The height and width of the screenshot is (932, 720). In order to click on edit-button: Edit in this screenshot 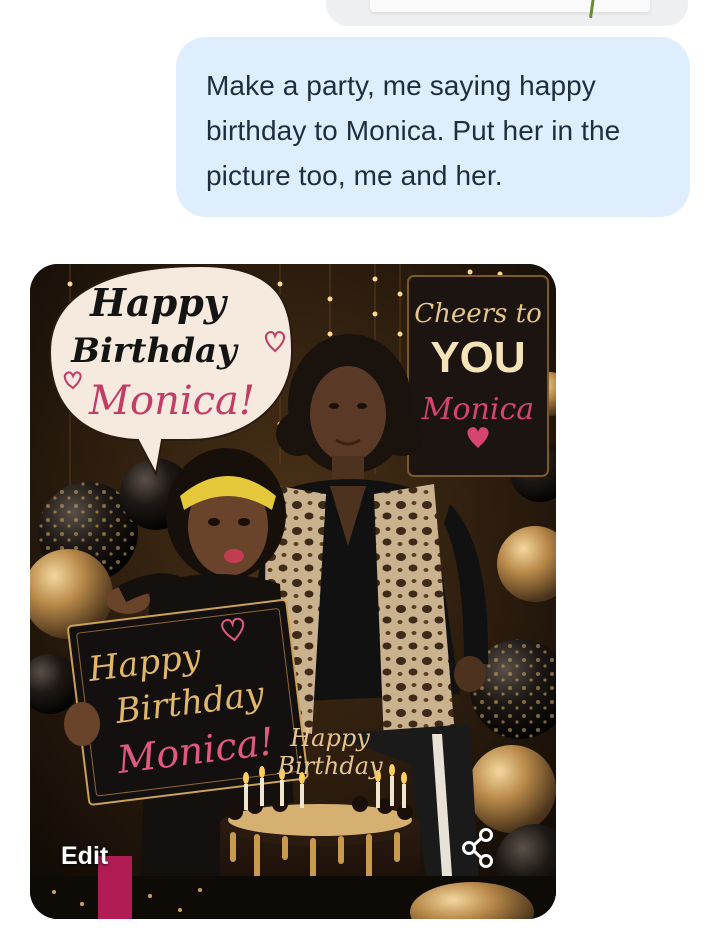, I will do `click(103, 856)`.